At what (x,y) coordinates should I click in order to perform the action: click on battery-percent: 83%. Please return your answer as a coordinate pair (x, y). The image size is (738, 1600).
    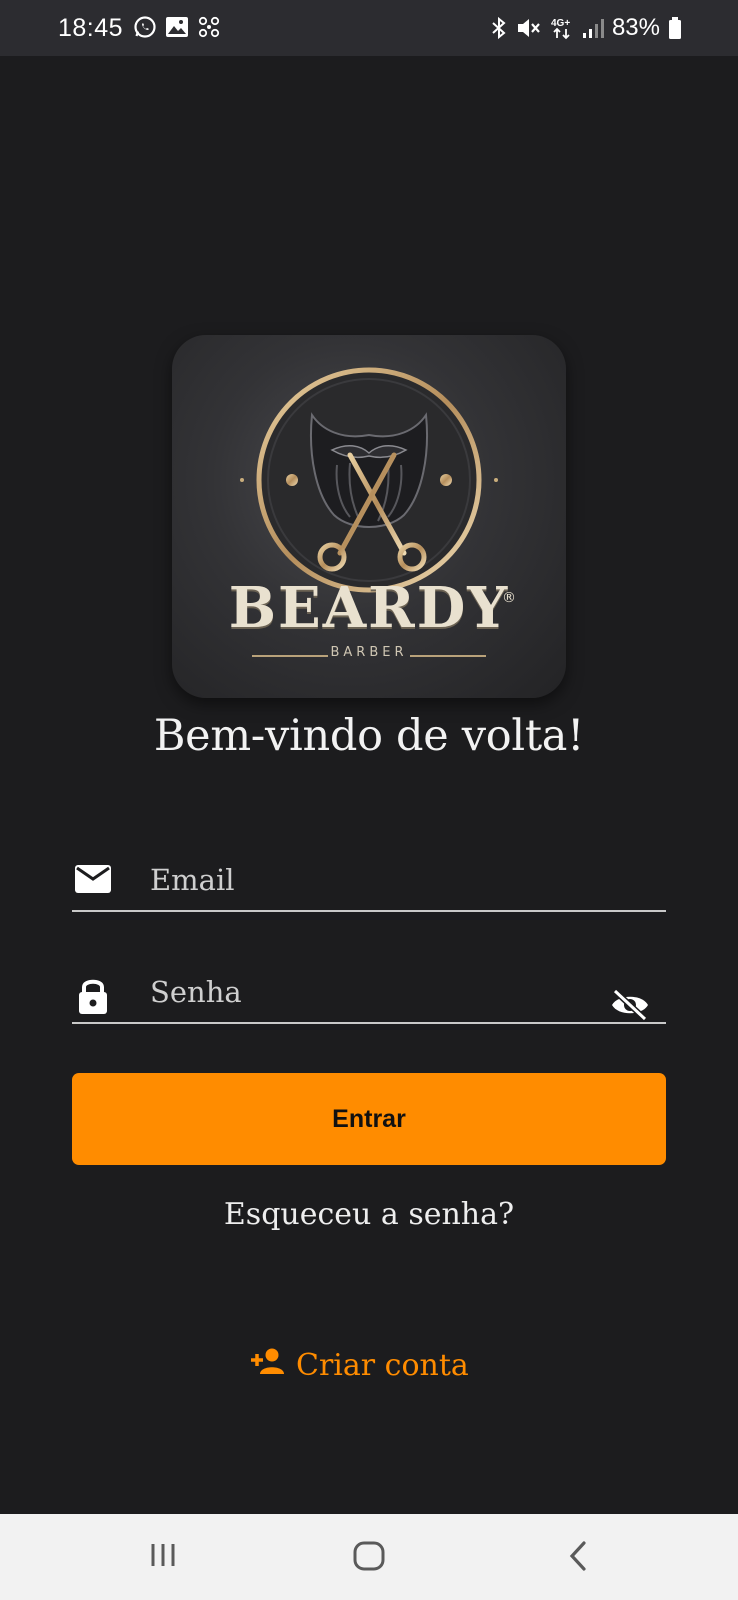
    Looking at the image, I should click on (635, 27).